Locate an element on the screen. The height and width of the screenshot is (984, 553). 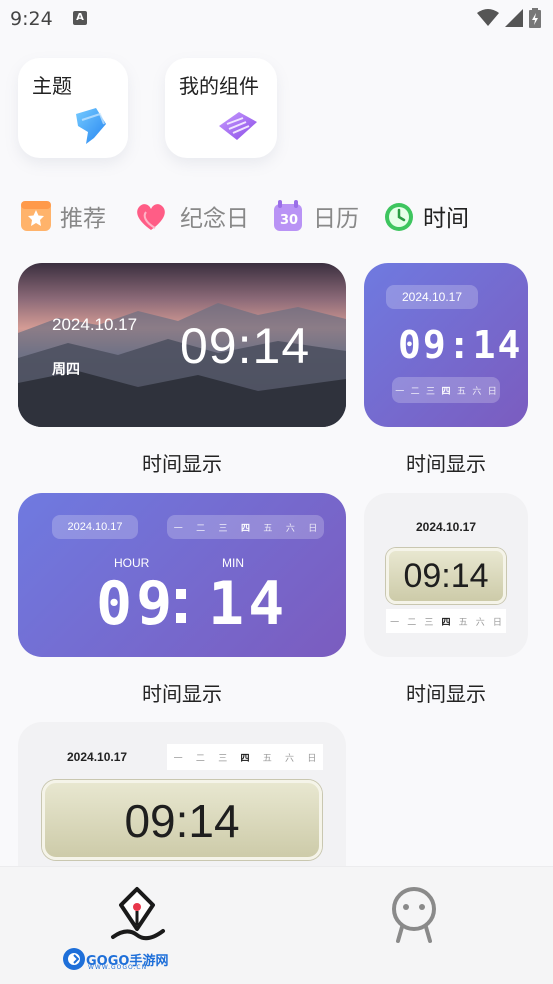
tab-anniversary: 纪念日 is located at coordinates (188, 216).